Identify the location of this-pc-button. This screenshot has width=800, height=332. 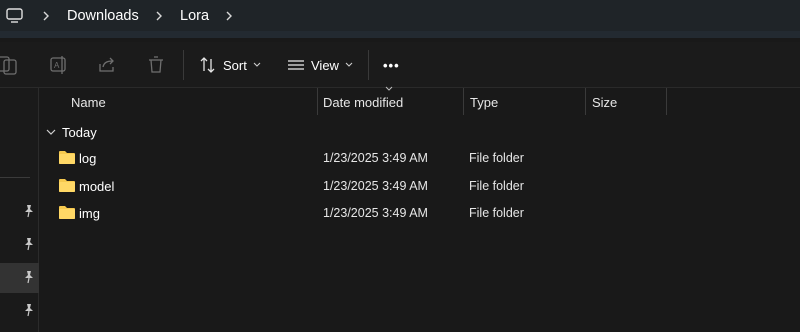
(15, 15).